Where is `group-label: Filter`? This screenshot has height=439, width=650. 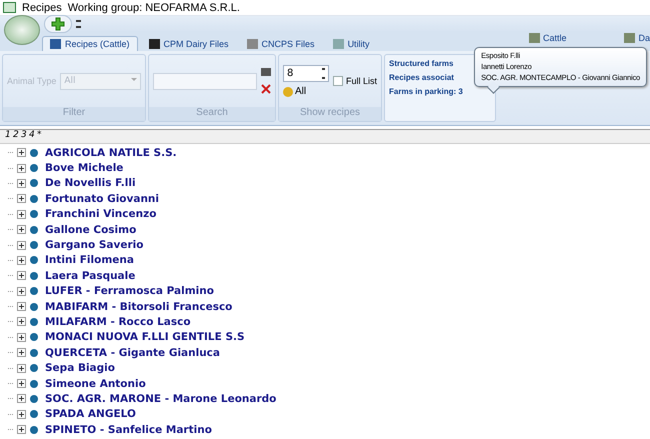 group-label: Filter is located at coordinates (74, 114).